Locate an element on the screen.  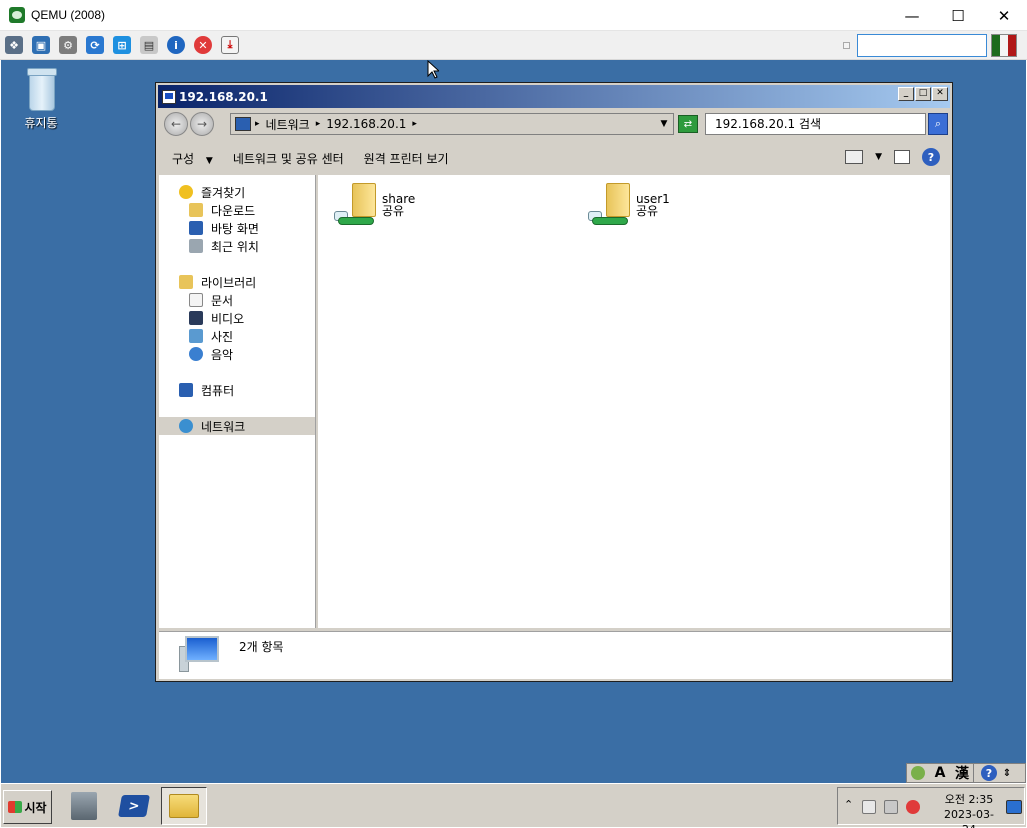
nav-libraries-label: 라이브러리 is located at coordinates (229, 282).